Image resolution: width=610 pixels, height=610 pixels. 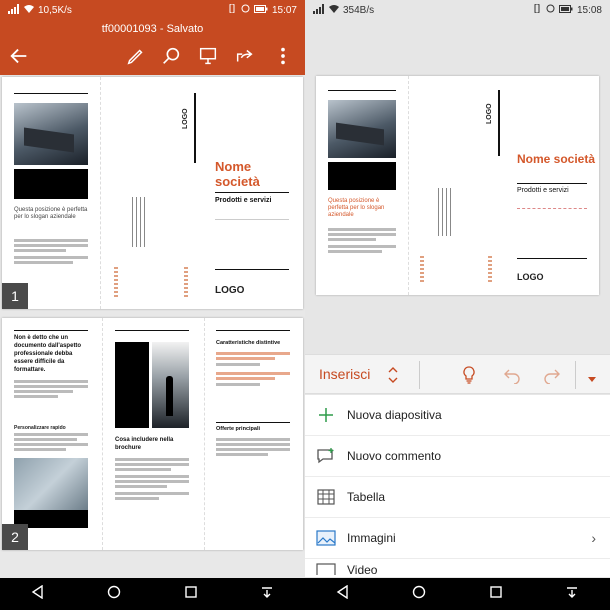 I want to click on section-title: Cosa includere nella brochure, so click(x=144, y=444).